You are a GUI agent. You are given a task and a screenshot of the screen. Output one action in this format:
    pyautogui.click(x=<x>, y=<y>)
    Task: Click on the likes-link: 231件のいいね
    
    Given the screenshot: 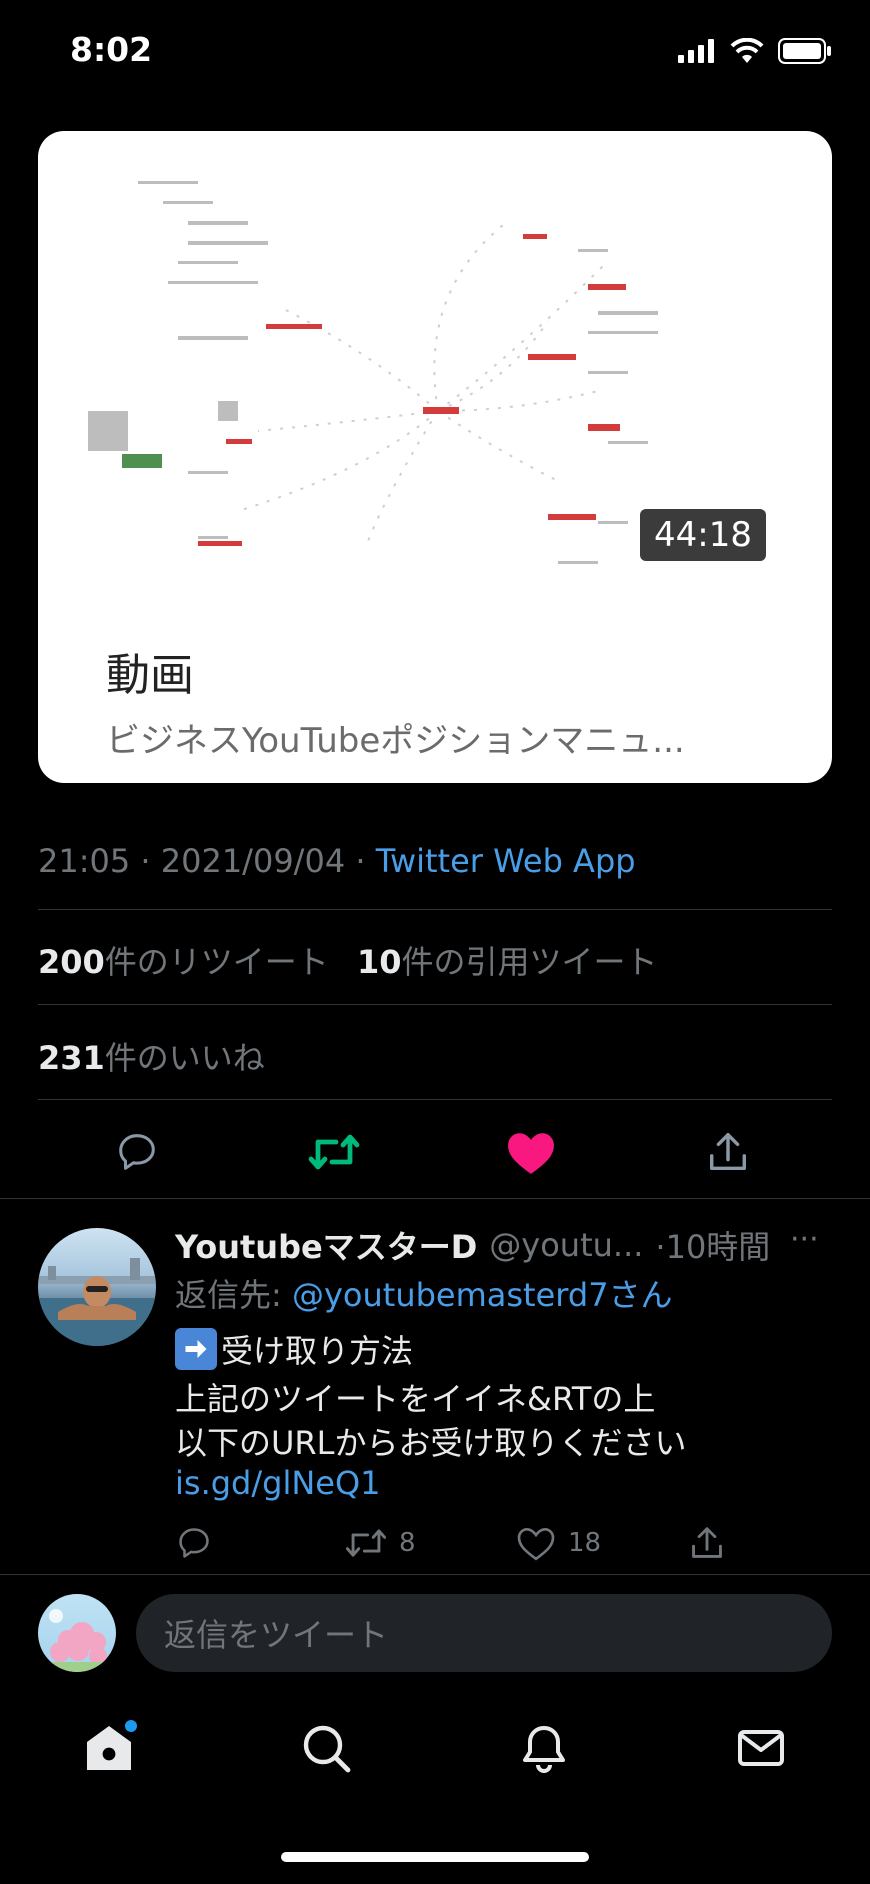 What is the action you would take?
    pyautogui.click(x=151, y=1056)
    